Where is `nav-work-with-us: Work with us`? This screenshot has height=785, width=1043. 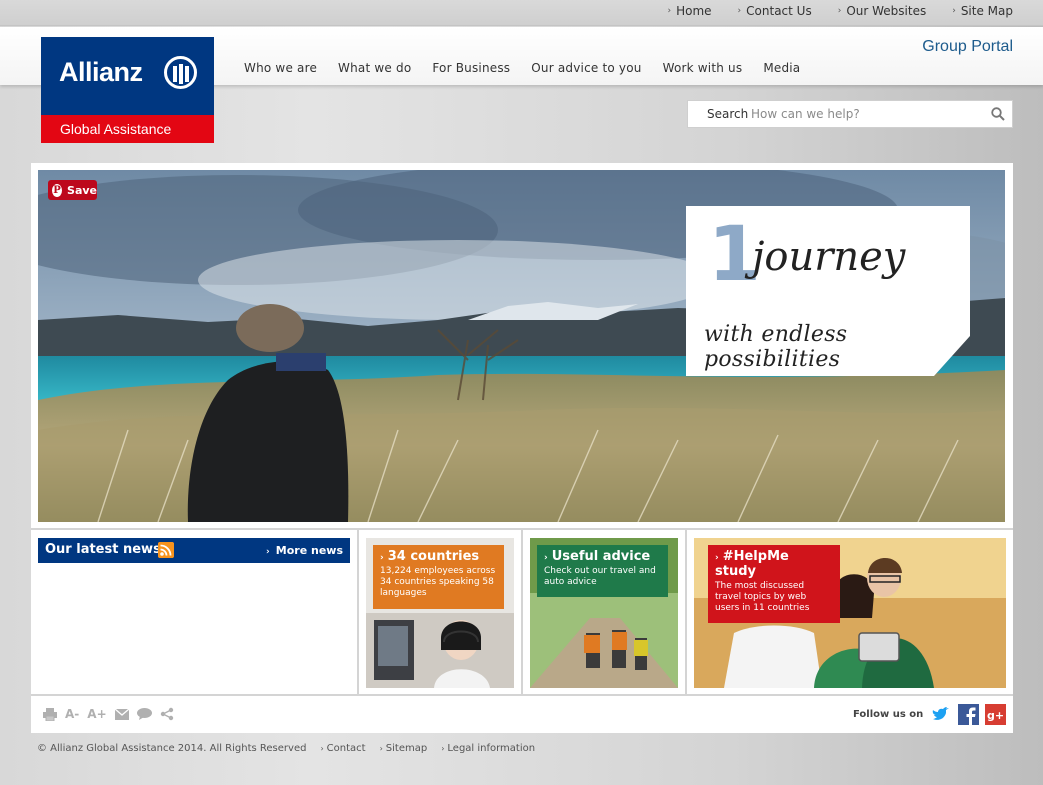
nav-work-with-us: Work with us is located at coordinates (703, 68).